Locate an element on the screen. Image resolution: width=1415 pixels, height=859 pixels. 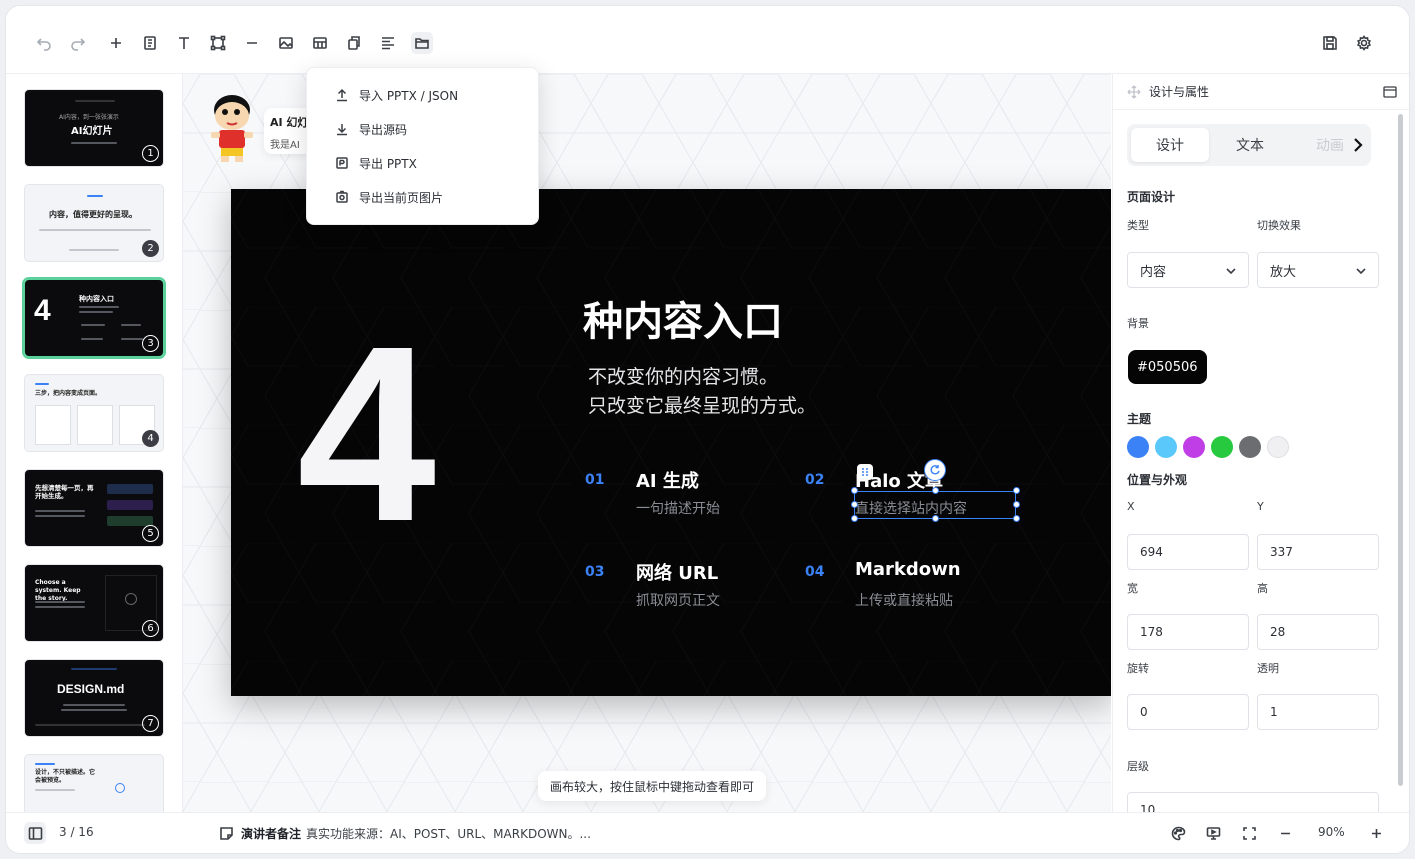
duplicate-icon is located at coordinates (354, 43).